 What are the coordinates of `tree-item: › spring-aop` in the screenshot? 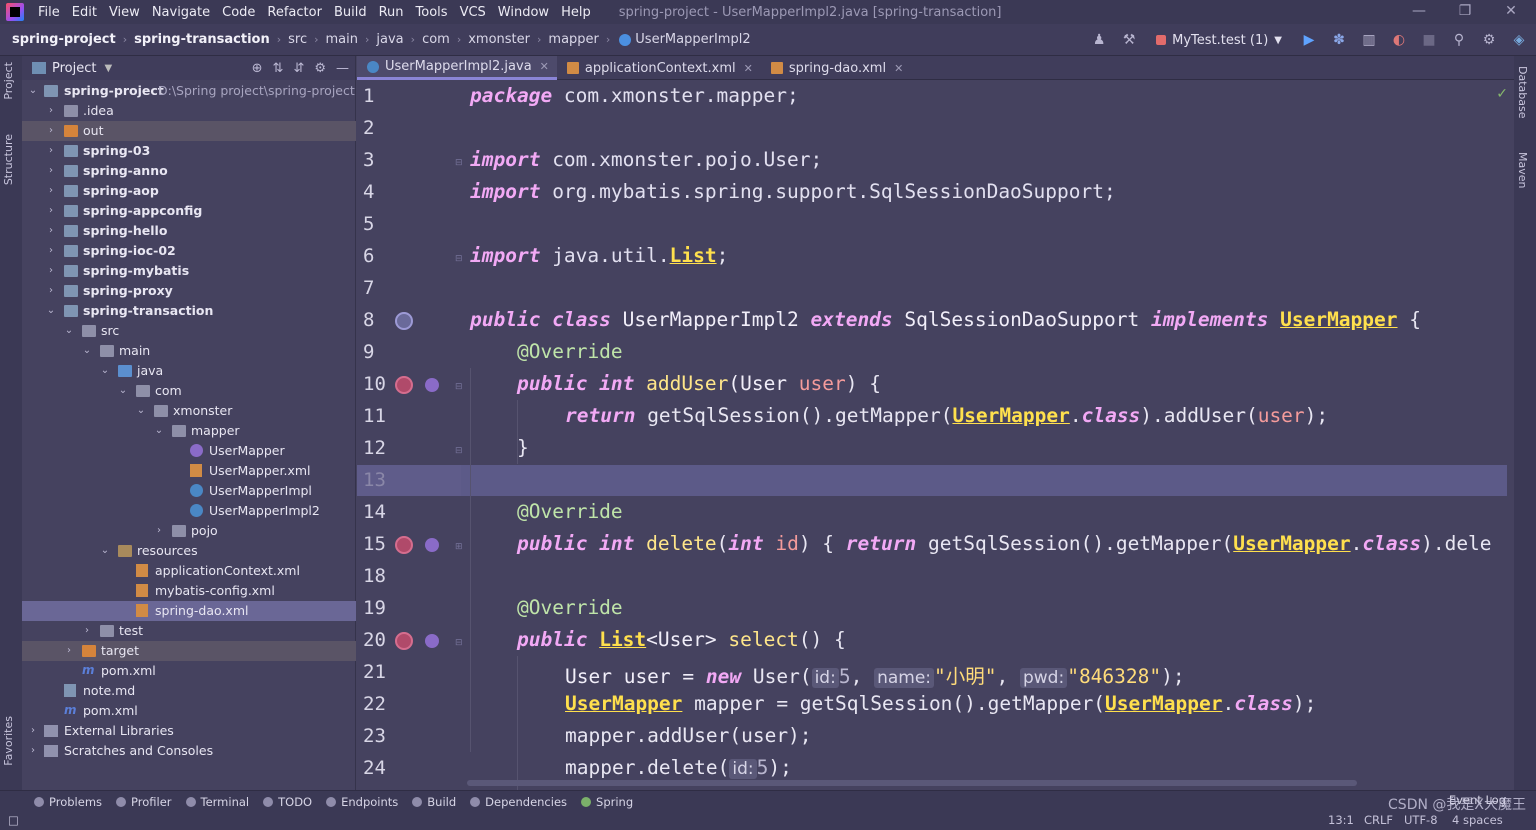 It's located at (189, 191).